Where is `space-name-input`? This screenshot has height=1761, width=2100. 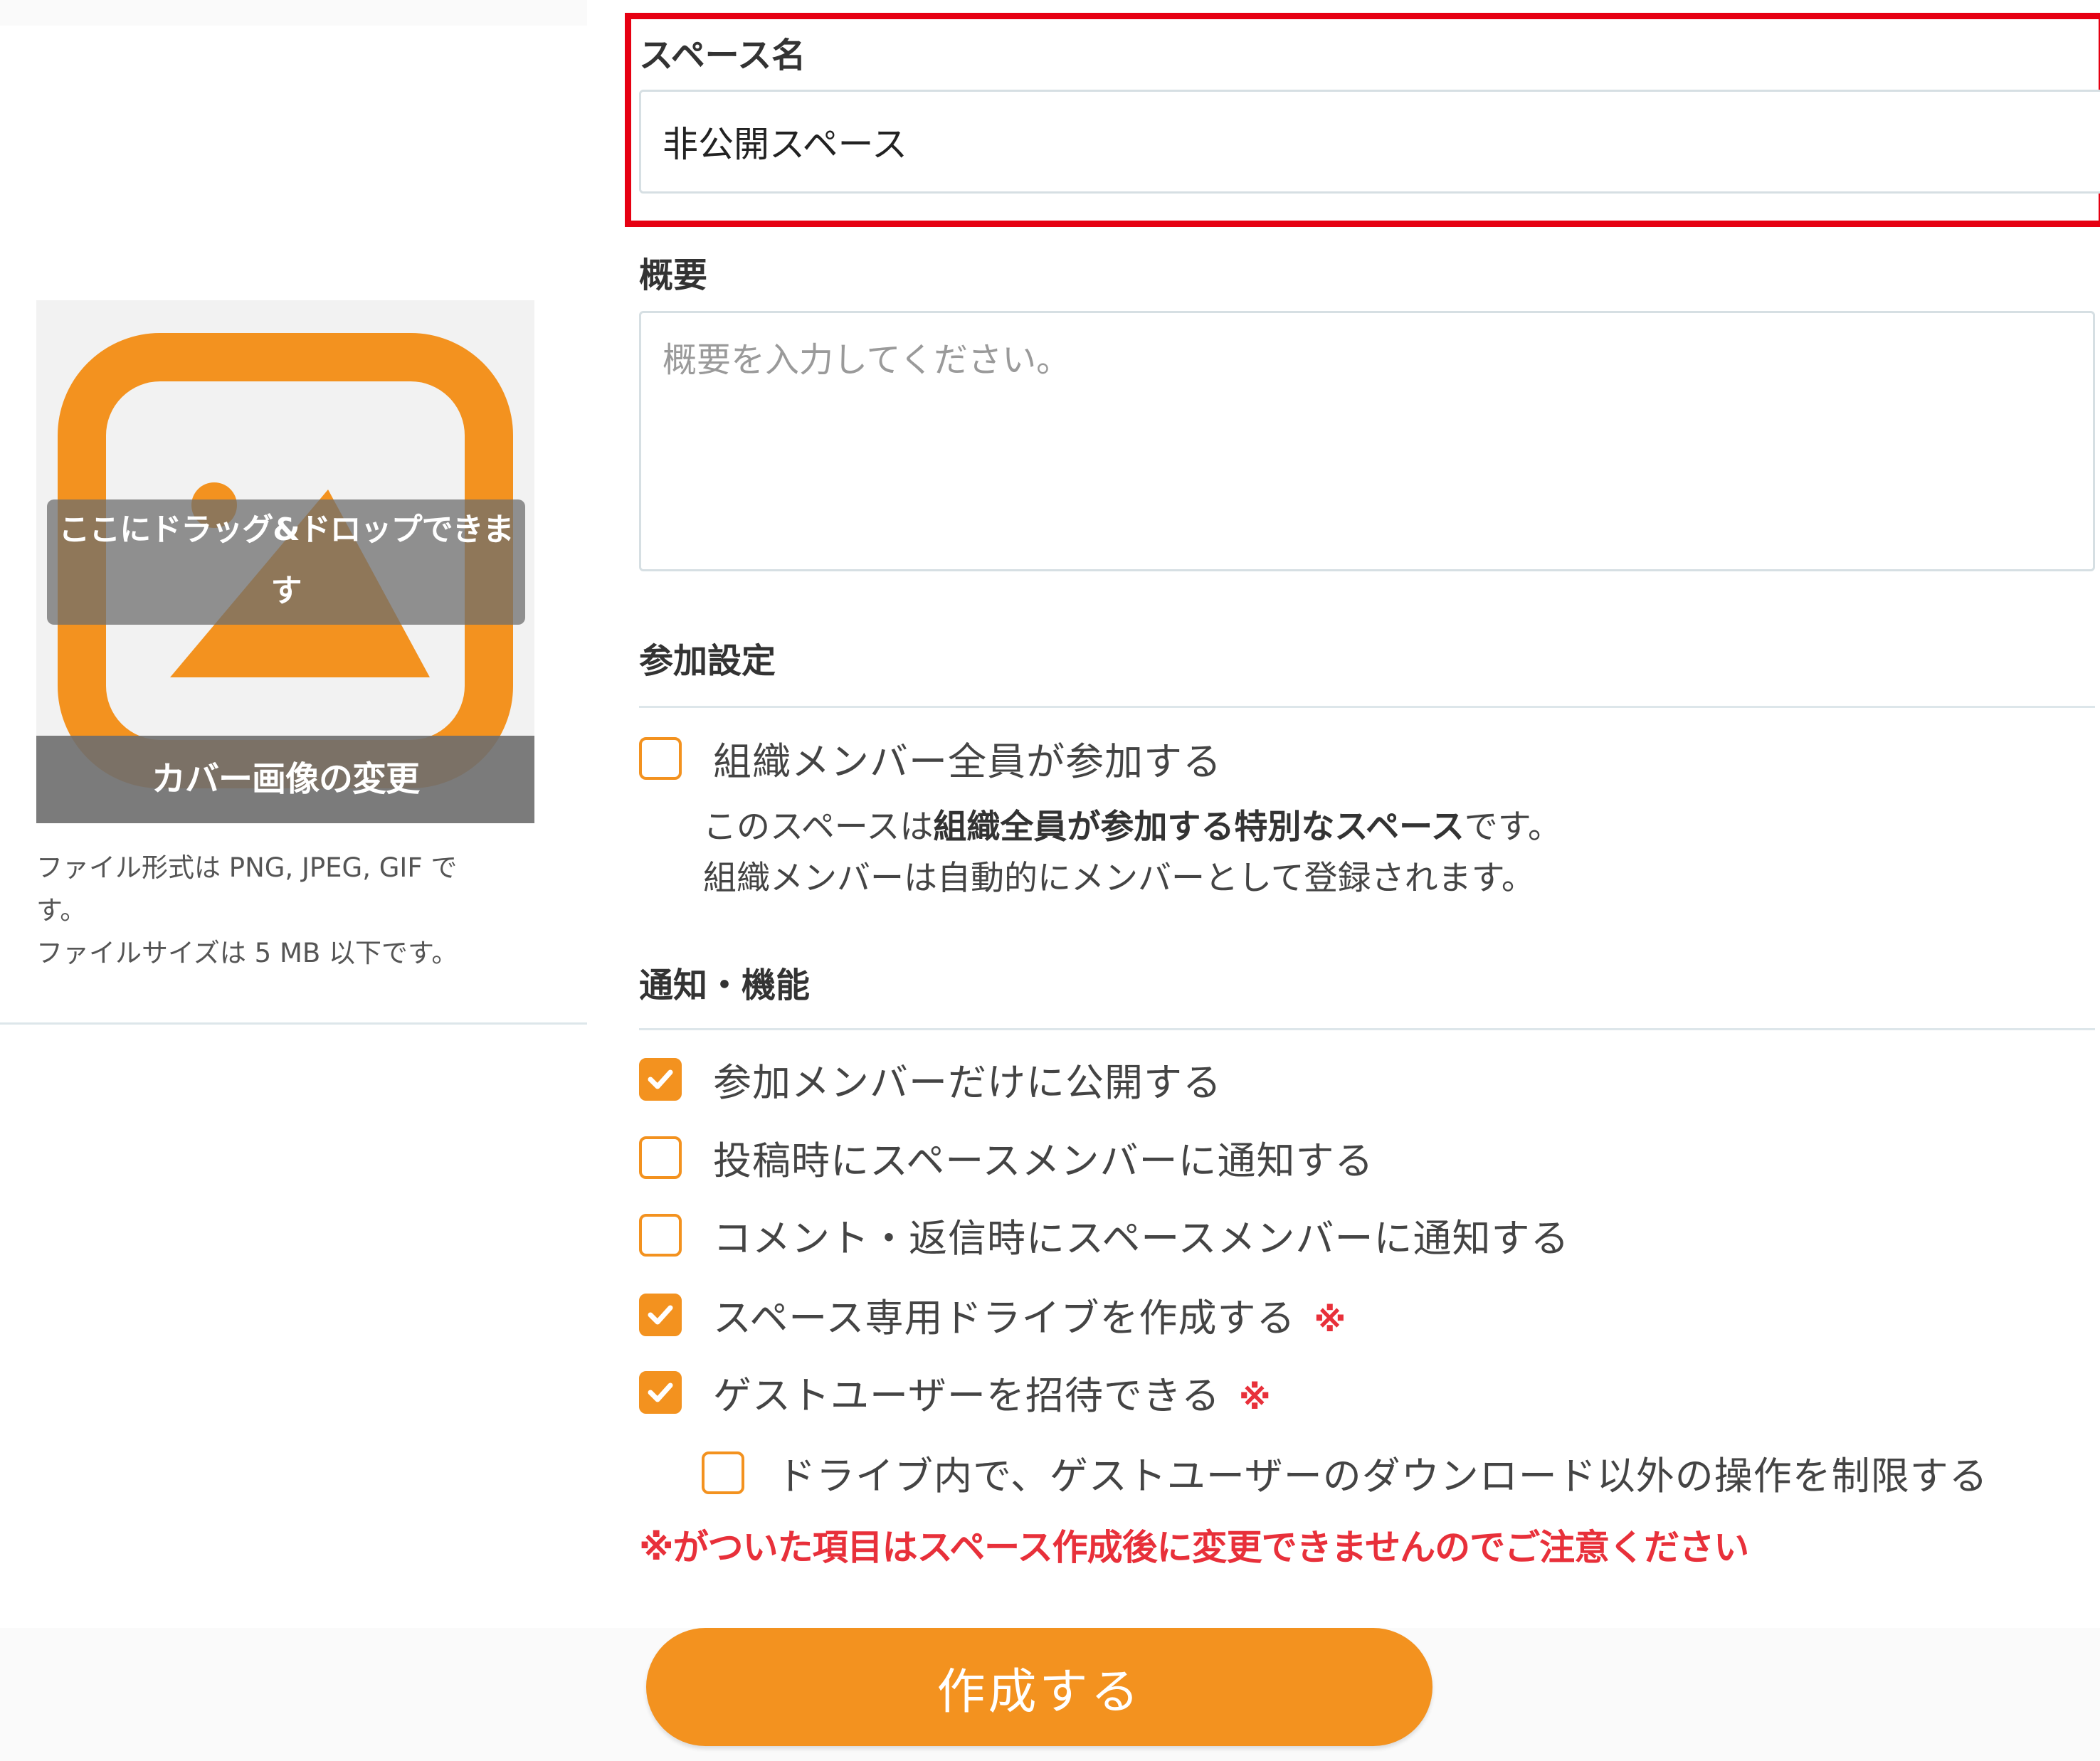 space-name-input is located at coordinates (1369, 142).